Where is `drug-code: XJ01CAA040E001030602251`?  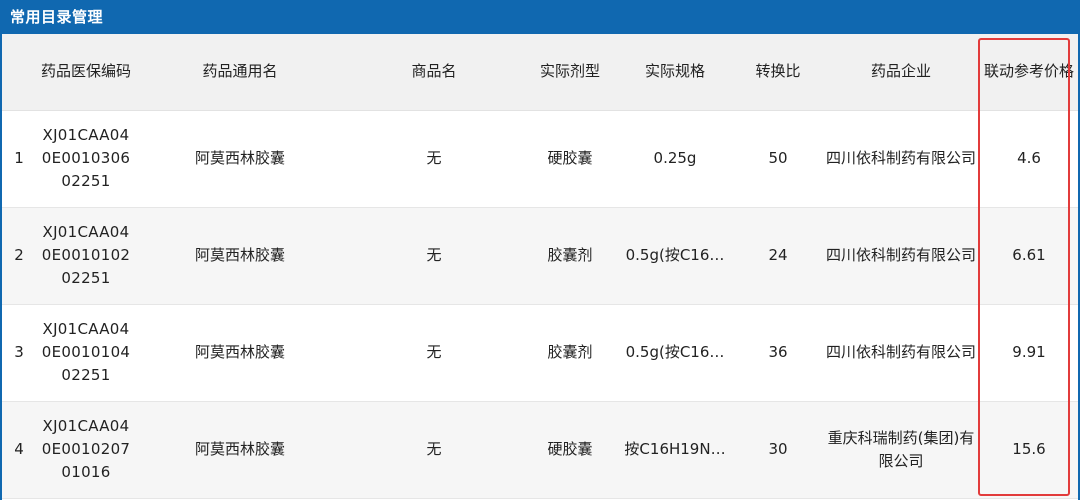
drug-code: XJ01CAA040E001030602251 is located at coordinates (86, 158).